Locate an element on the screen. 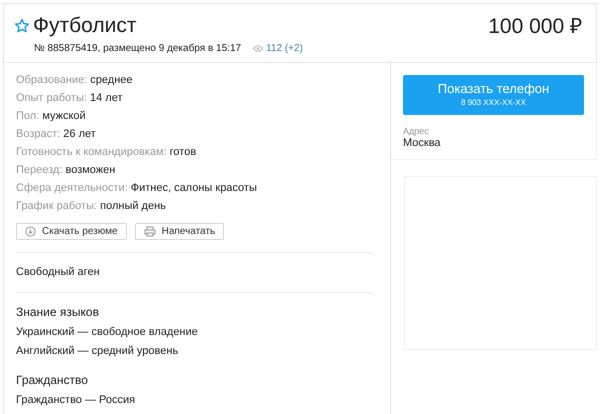 The image size is (600, 414). print-button: Напечатать is located at coordinates (179, 231).